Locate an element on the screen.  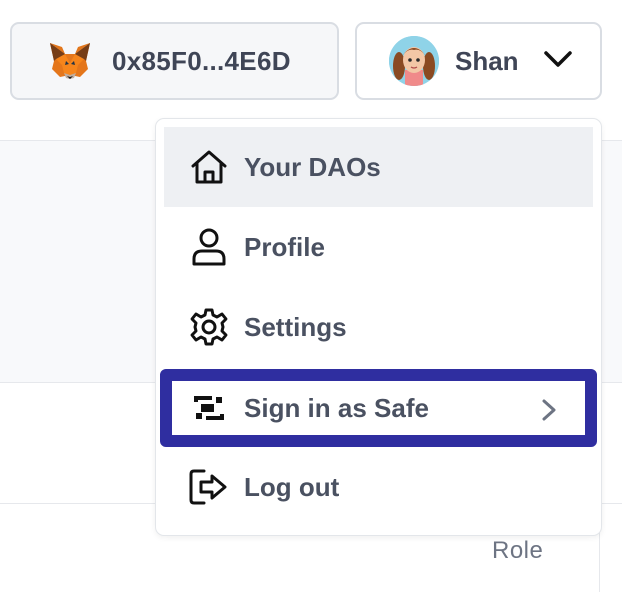
logout-icon is located at coordinates (209, 487).